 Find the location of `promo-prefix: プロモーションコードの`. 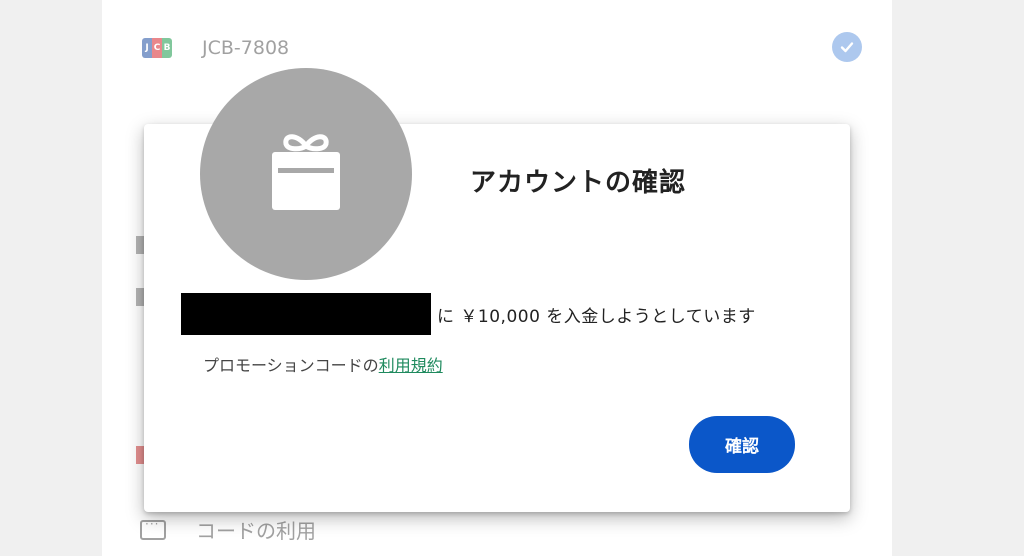

promo-prefix: プロモーションコードの is located at coordinates (291, 365).